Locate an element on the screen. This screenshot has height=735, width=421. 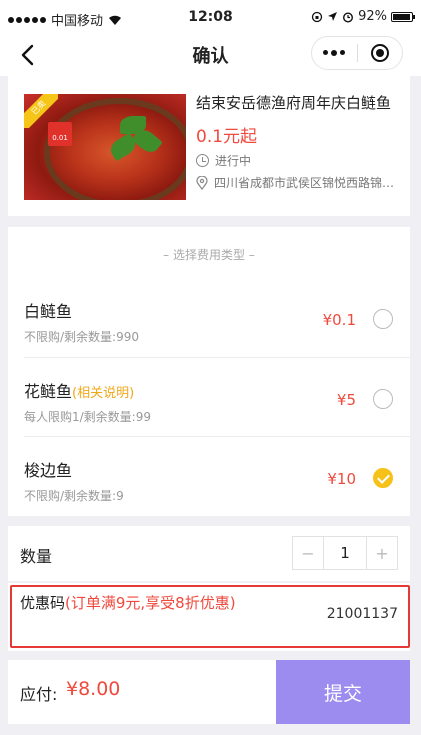
product-image: 0.01 已卖 is located at coordinates (105, 147).